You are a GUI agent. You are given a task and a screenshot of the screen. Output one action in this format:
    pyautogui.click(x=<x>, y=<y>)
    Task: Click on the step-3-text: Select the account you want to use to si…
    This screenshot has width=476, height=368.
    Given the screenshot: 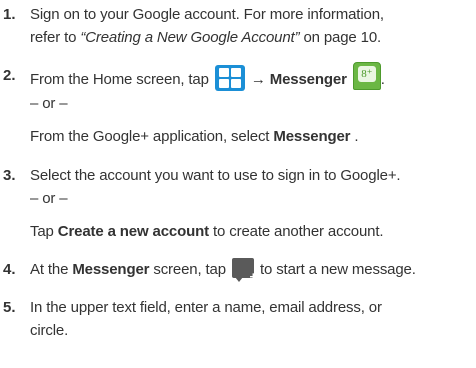 What is the action you would take?
    pyautogui.click(x=215, y=175)
    